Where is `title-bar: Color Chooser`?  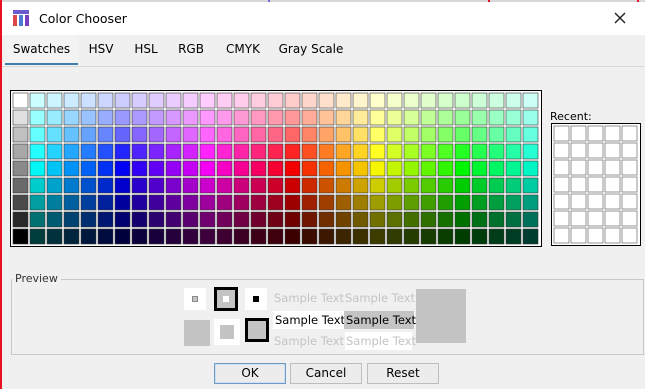
title-bar: Color Chooser is located at coordinates (323, 18).